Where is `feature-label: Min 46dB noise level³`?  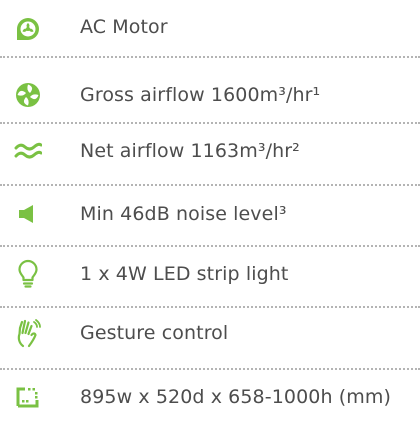
feature-label: Min 46dB noise level³ is located at coordinates (183, 214).